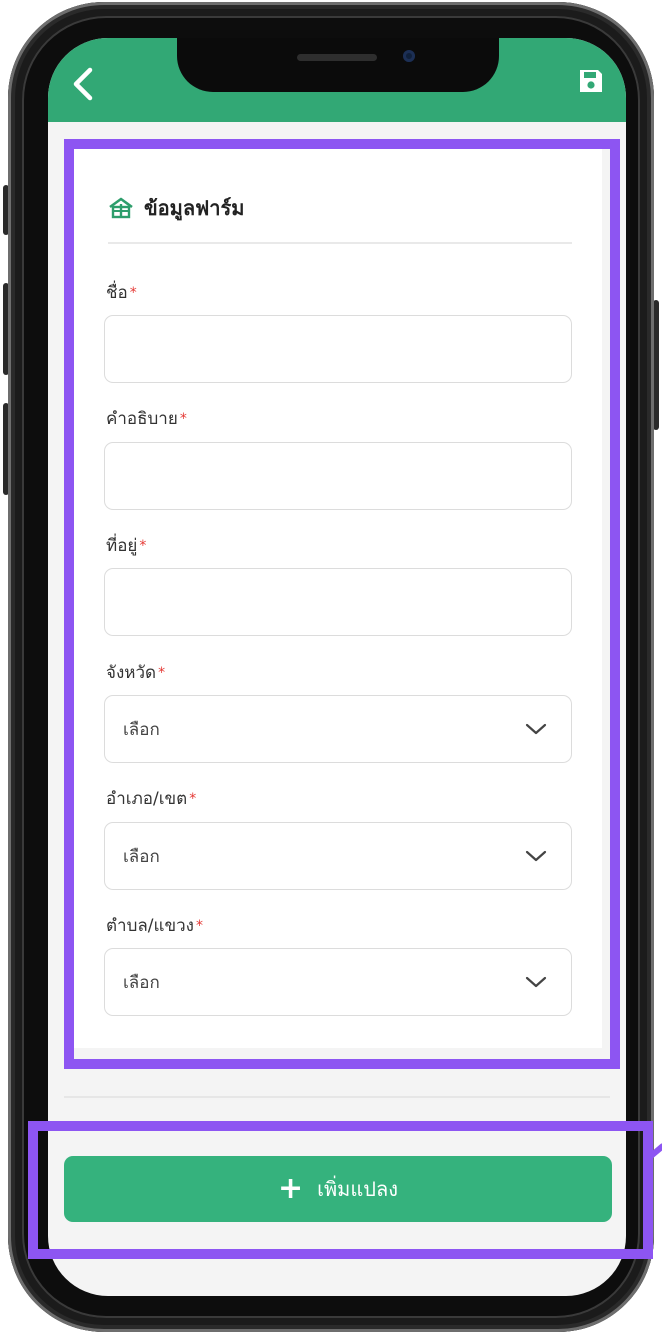 This screenshot has height=1335, width=662. What do you see at coordinates (337, 57) in the screenshot?
I see `speaker-grille` at bounding box center [337, 57].